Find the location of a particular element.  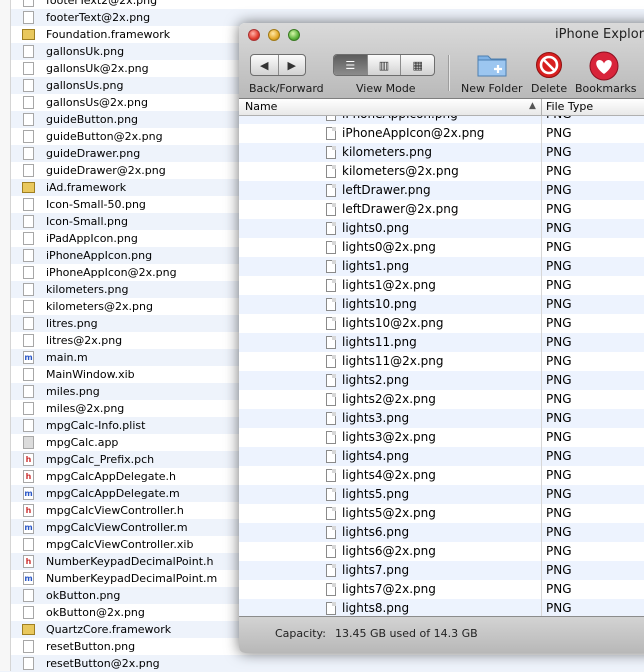

file-row: leftDrawer.png PNG is located at coordinates (441, 190).